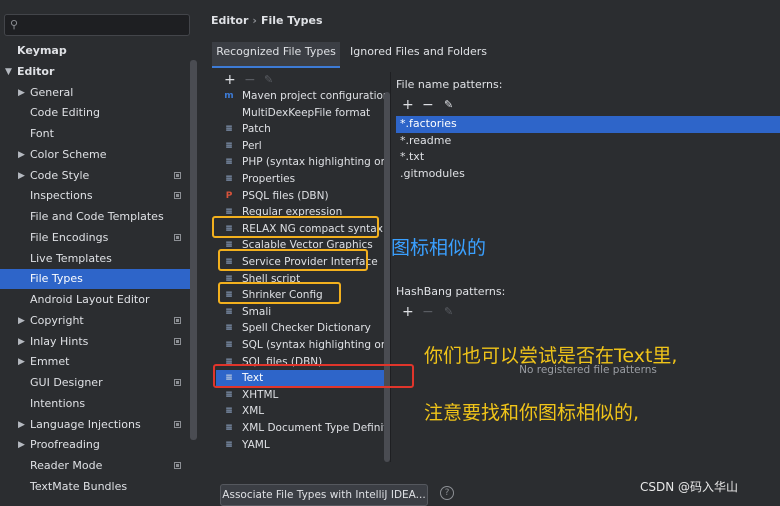 This screenshot has height=506, width=780. What do you see at coordinates (301, 445) in the screenshot?
I see `file-type-item: ≡ YAML` at bounding box center [301, 445].